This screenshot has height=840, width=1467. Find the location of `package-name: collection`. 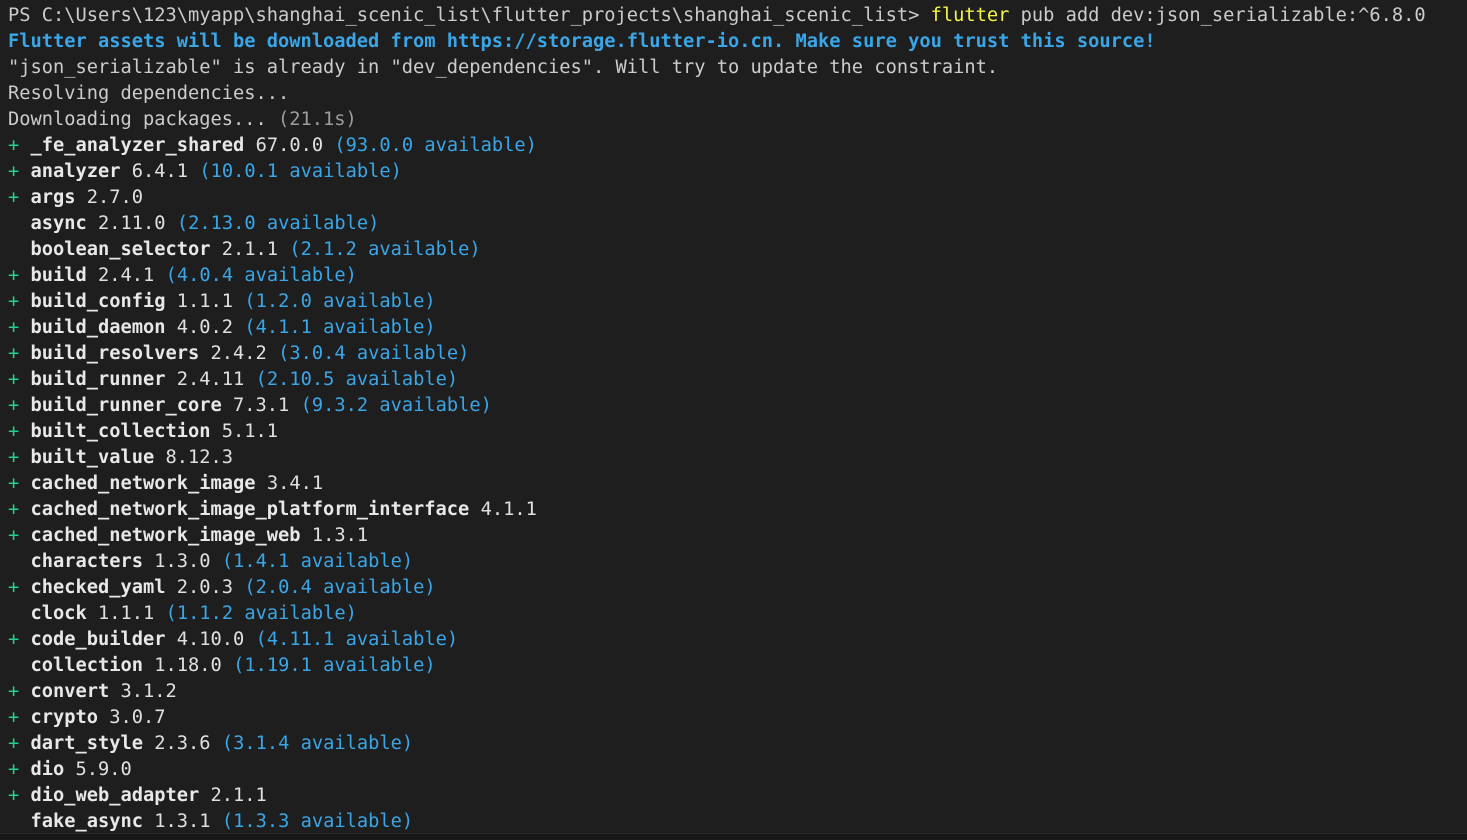

package-name: collection is located at coordinates (87, 665).